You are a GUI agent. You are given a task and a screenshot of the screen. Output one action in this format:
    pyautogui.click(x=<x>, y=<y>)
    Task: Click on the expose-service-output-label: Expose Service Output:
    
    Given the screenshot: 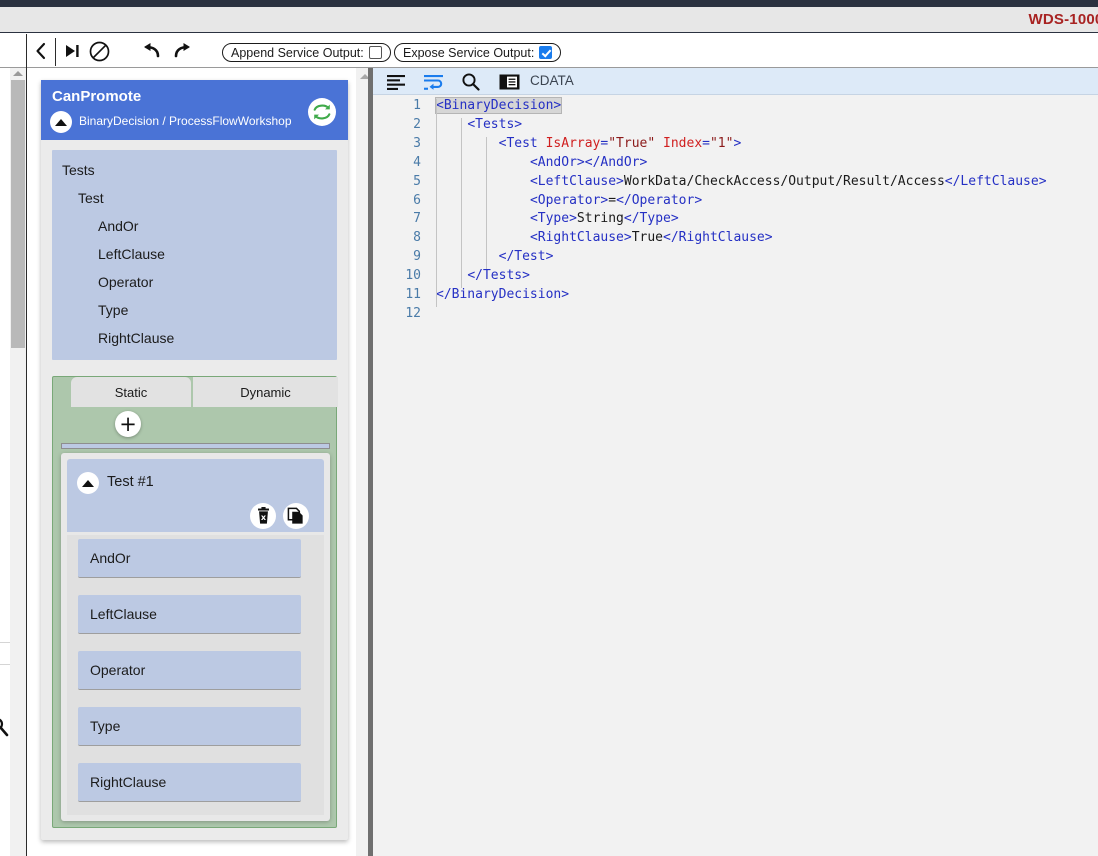 What is the action you would take?
    pyautogui.click(x=469, y=52)
    